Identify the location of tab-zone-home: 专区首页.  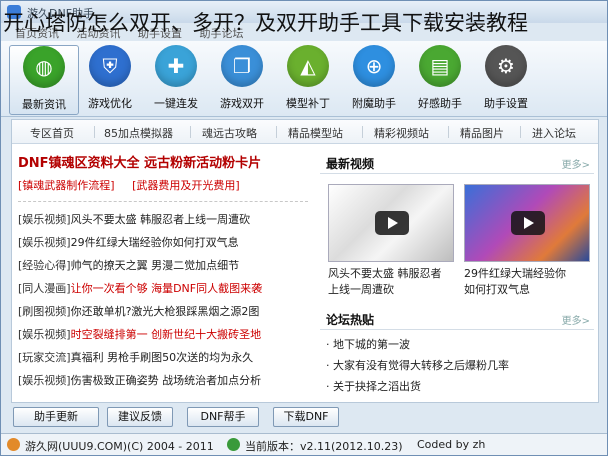
(52, 133).